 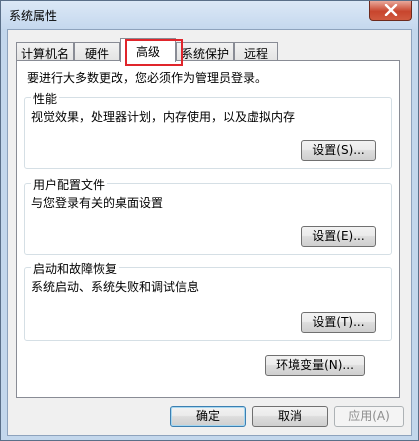 What do you see at coordinates (75, 268) in the screenshot?
I see `startup-recovery-title: 启动和故障恢复` at bounding box center [75, 268].